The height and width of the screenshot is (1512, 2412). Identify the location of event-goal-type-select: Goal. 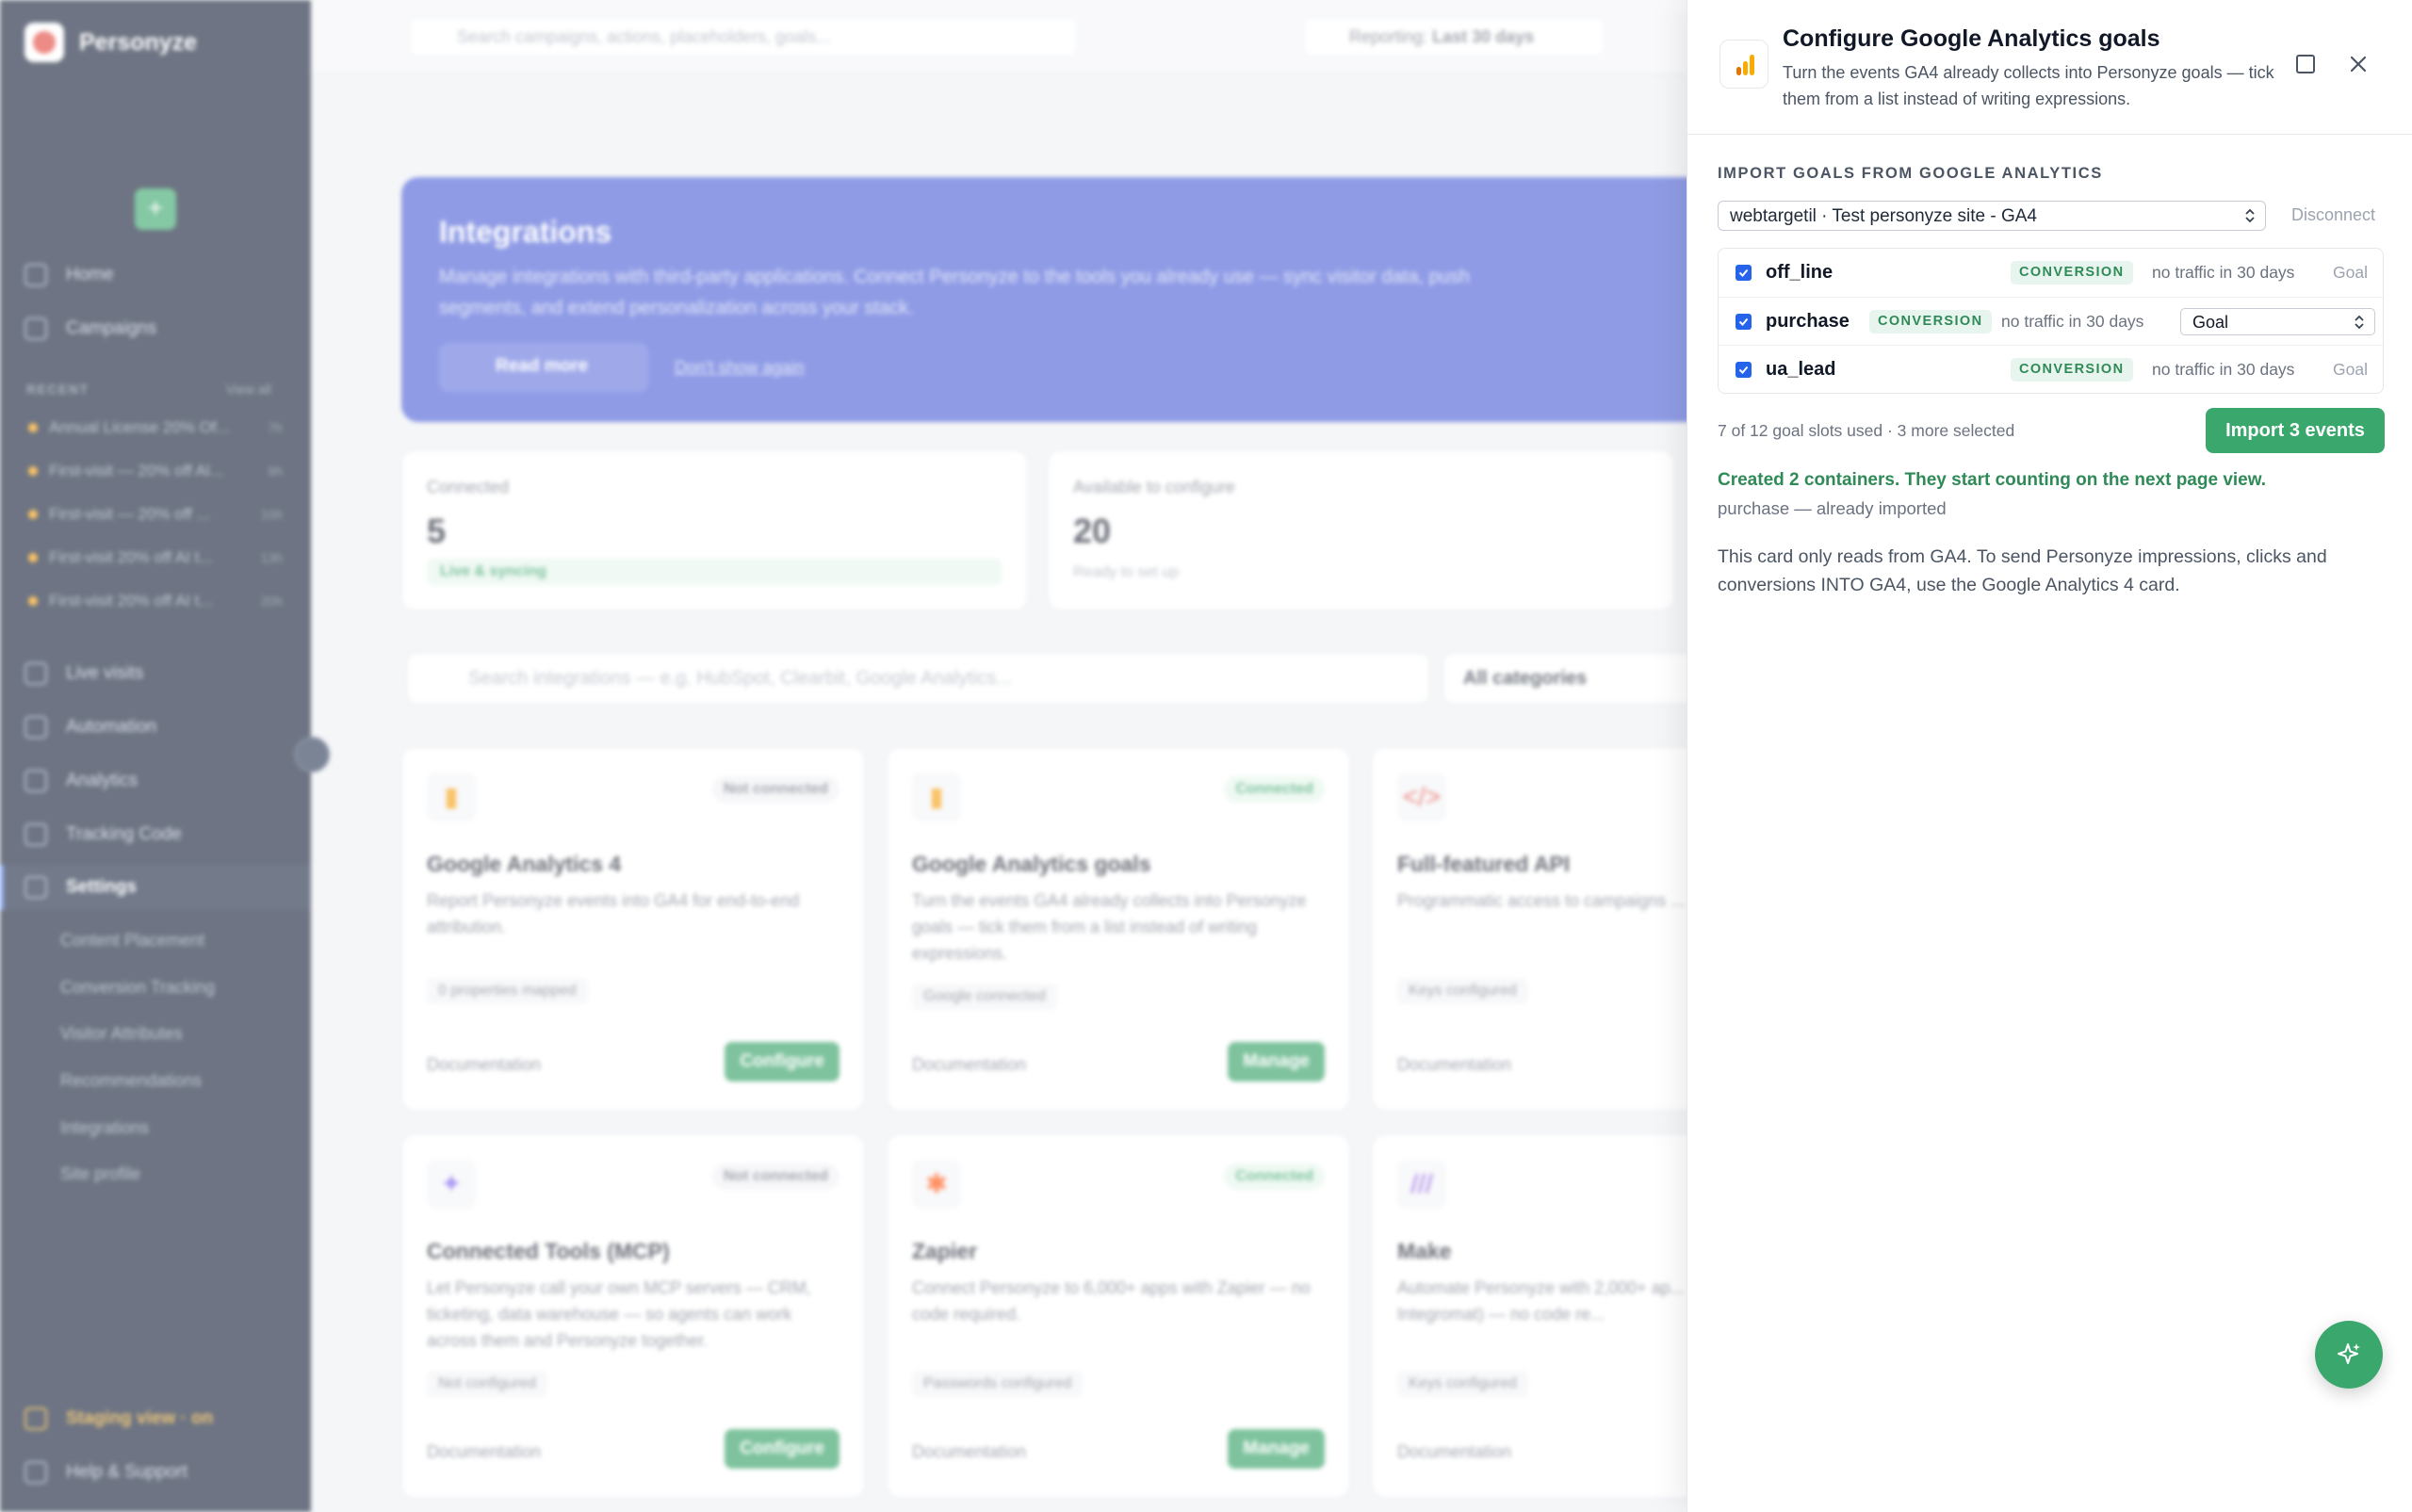
(2277, 321).